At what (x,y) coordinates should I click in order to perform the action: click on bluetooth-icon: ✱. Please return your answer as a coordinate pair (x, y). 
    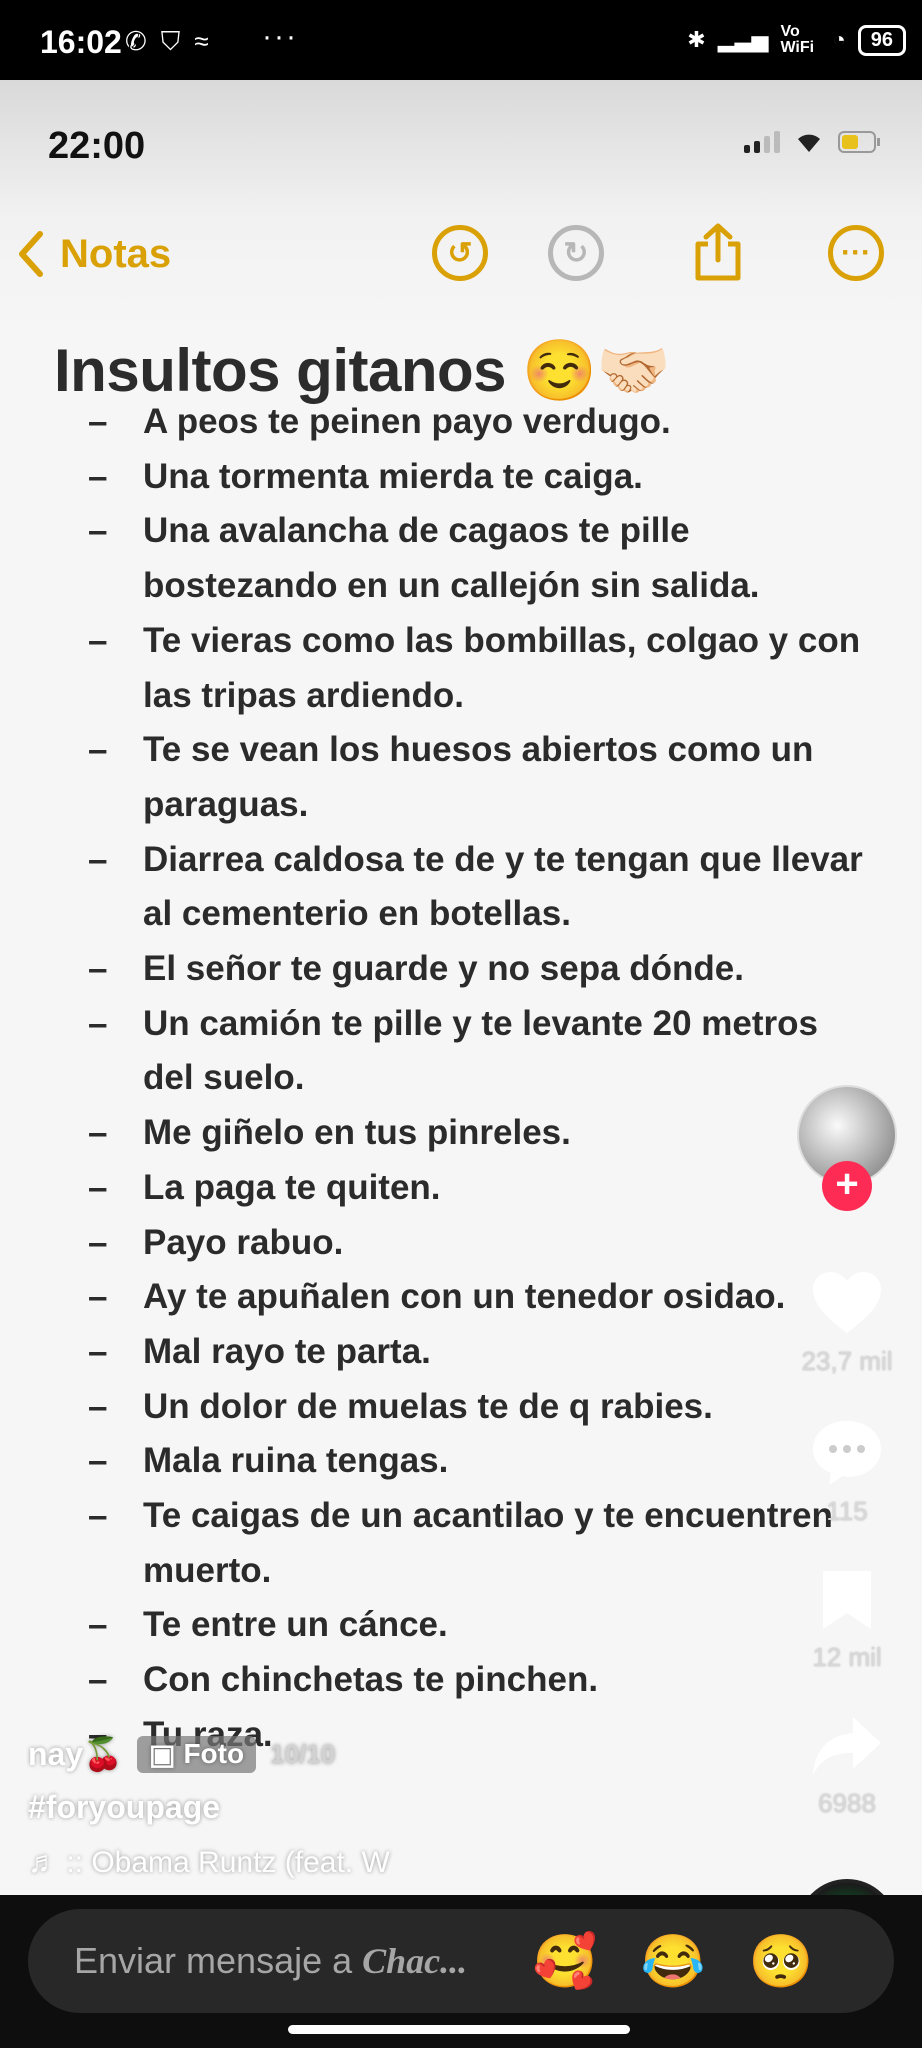
    Looking at the image, I should click on (696, 39).